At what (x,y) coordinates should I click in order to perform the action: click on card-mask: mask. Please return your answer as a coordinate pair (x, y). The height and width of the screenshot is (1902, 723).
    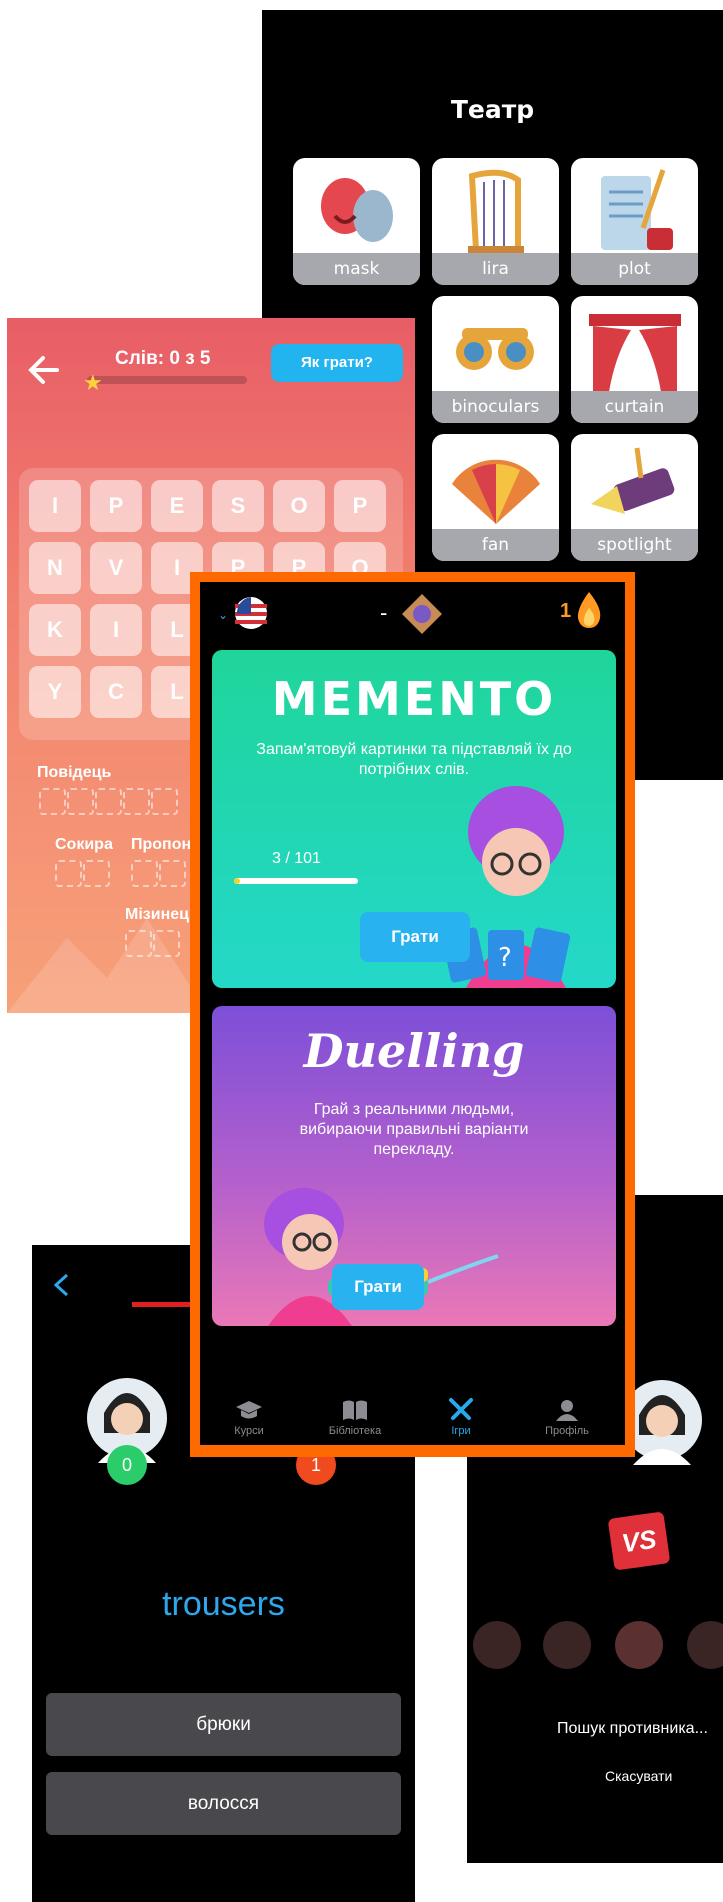
    Looking at the image, I should click on (356, 221).